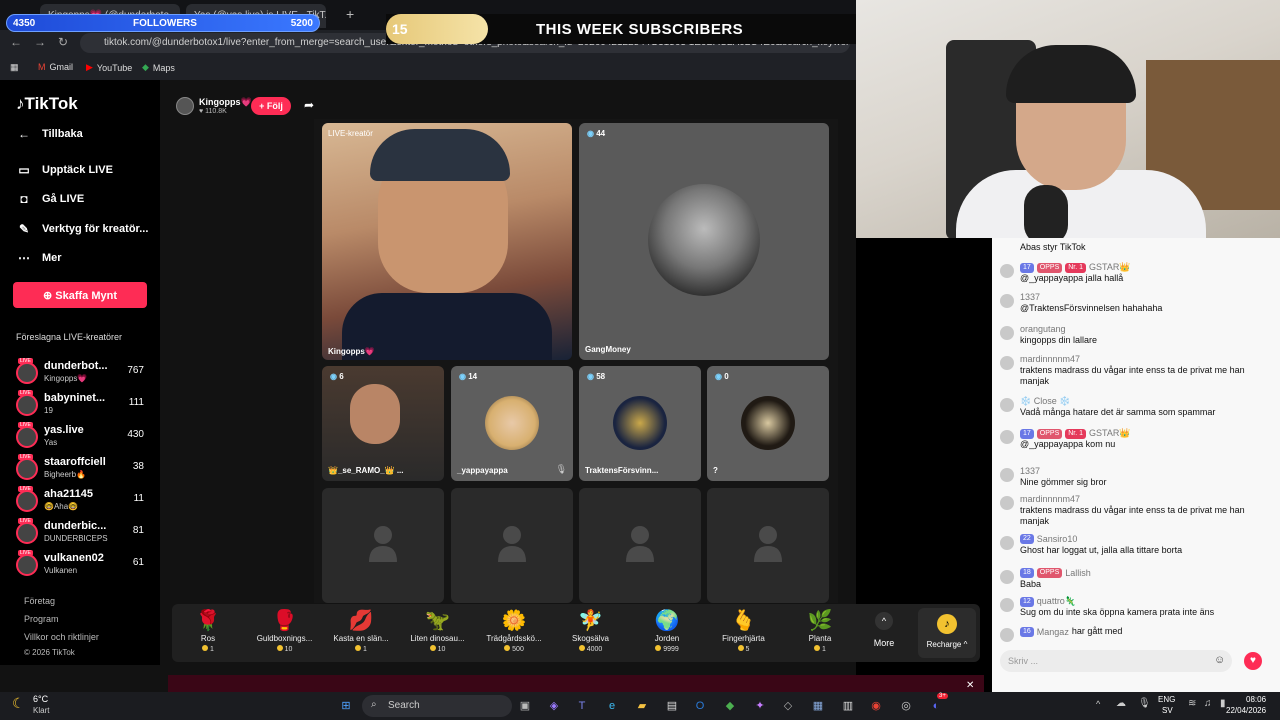 Image resolution: width=1280 pixels, height=720 pixels. I want to click on discord-icon: ◐, so click(936, 706).